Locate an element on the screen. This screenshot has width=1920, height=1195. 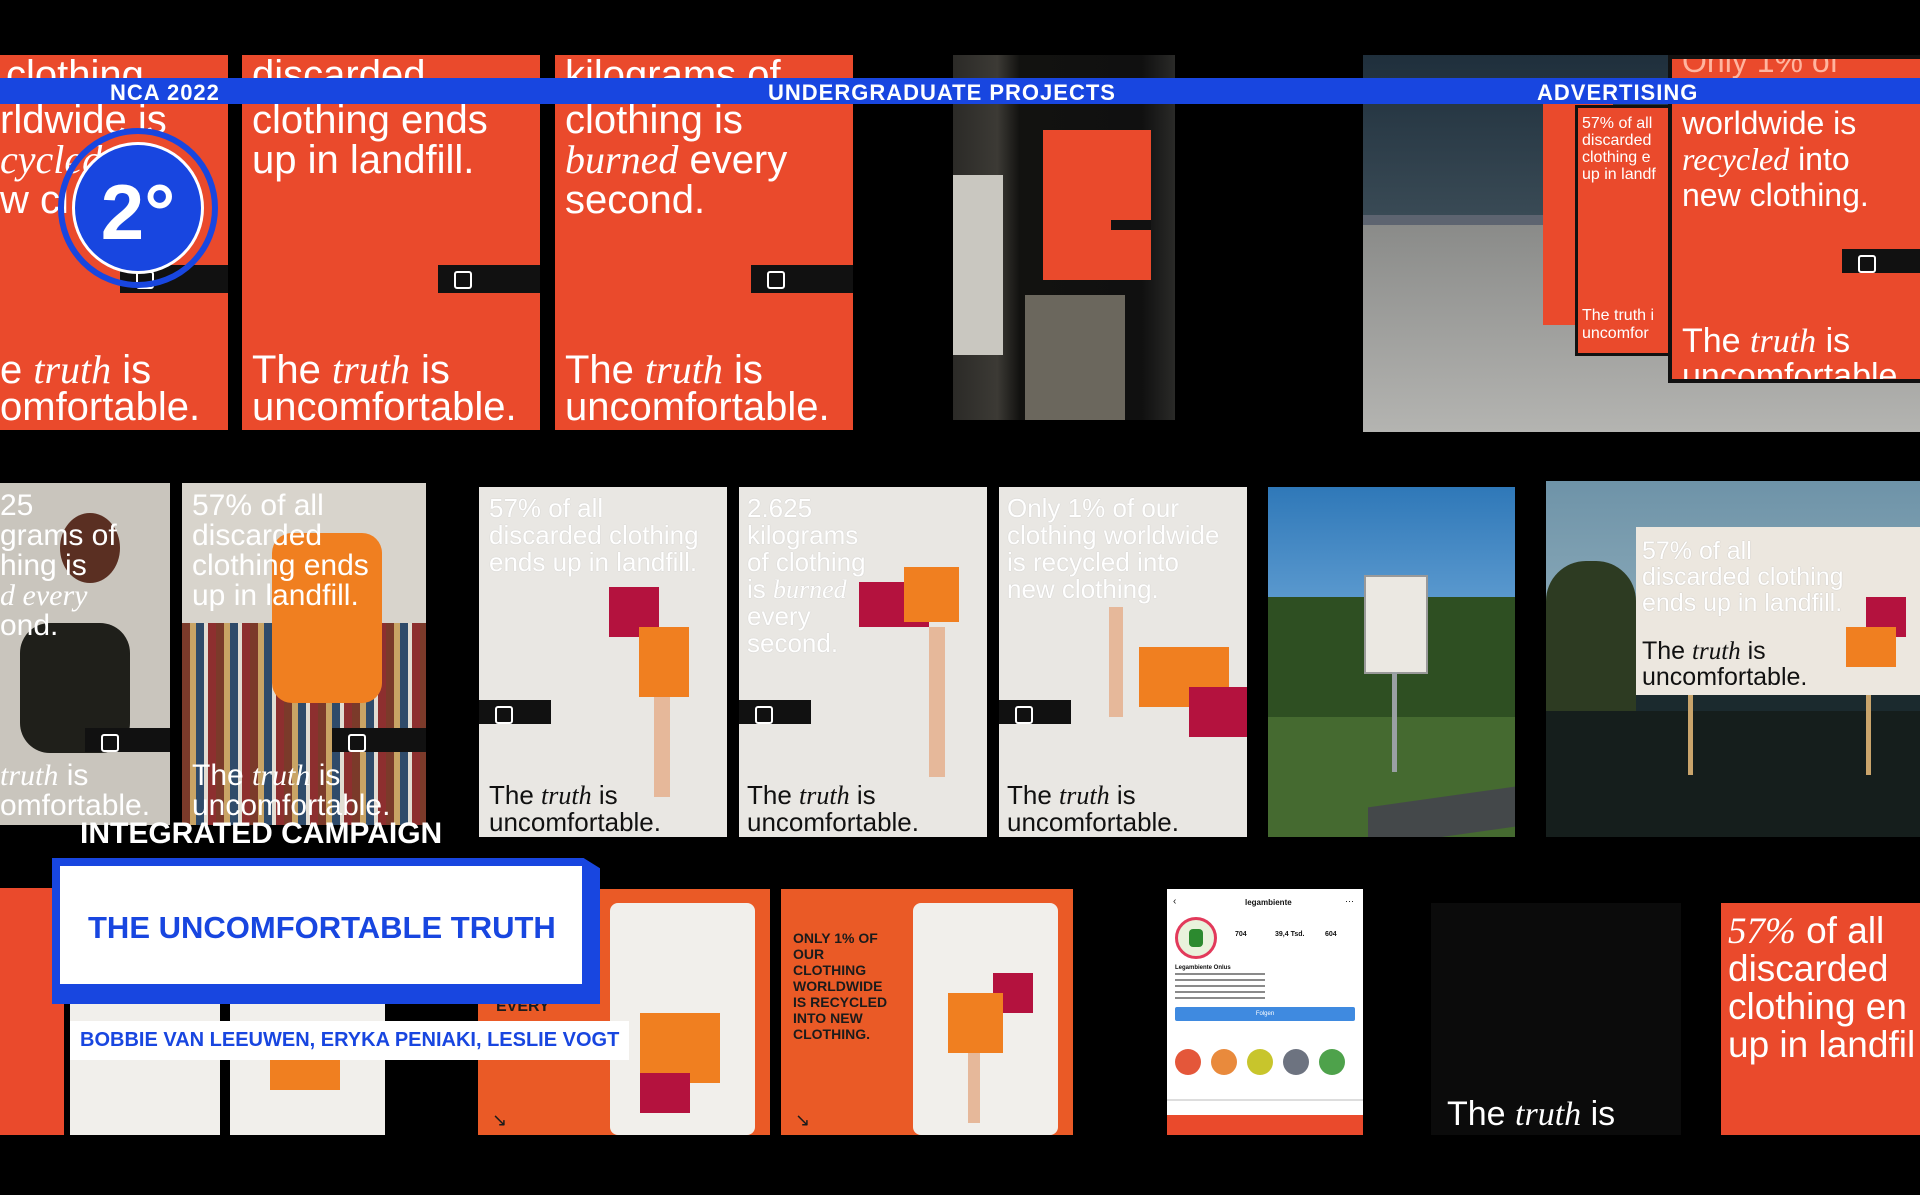
story-text: OUR is located at coordinates (809, 954).